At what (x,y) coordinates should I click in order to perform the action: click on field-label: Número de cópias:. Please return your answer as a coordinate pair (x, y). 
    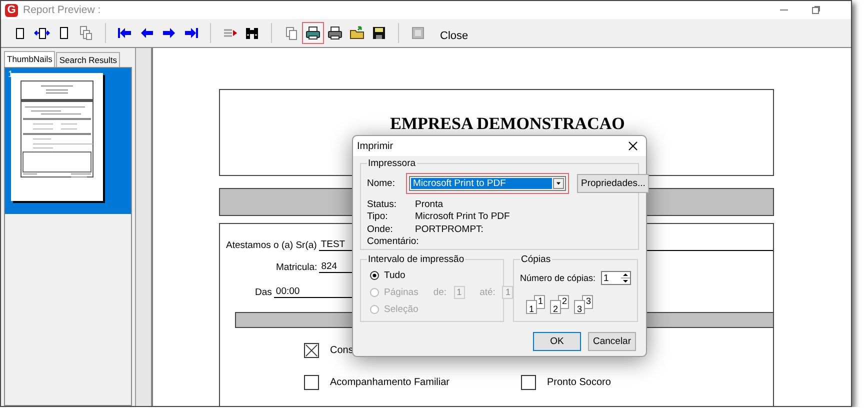
    Looking at the image, I should click on (558, 278).